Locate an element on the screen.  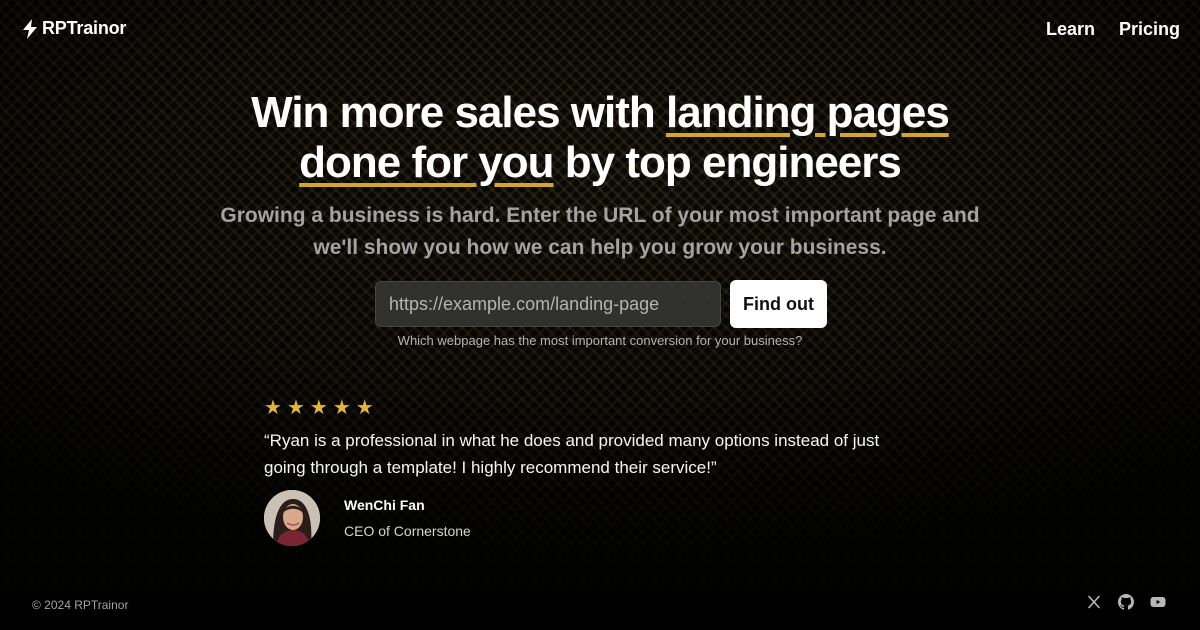
rating-stars: ★ ★ ★ ★ ★ is located at coordinates (319, 408).